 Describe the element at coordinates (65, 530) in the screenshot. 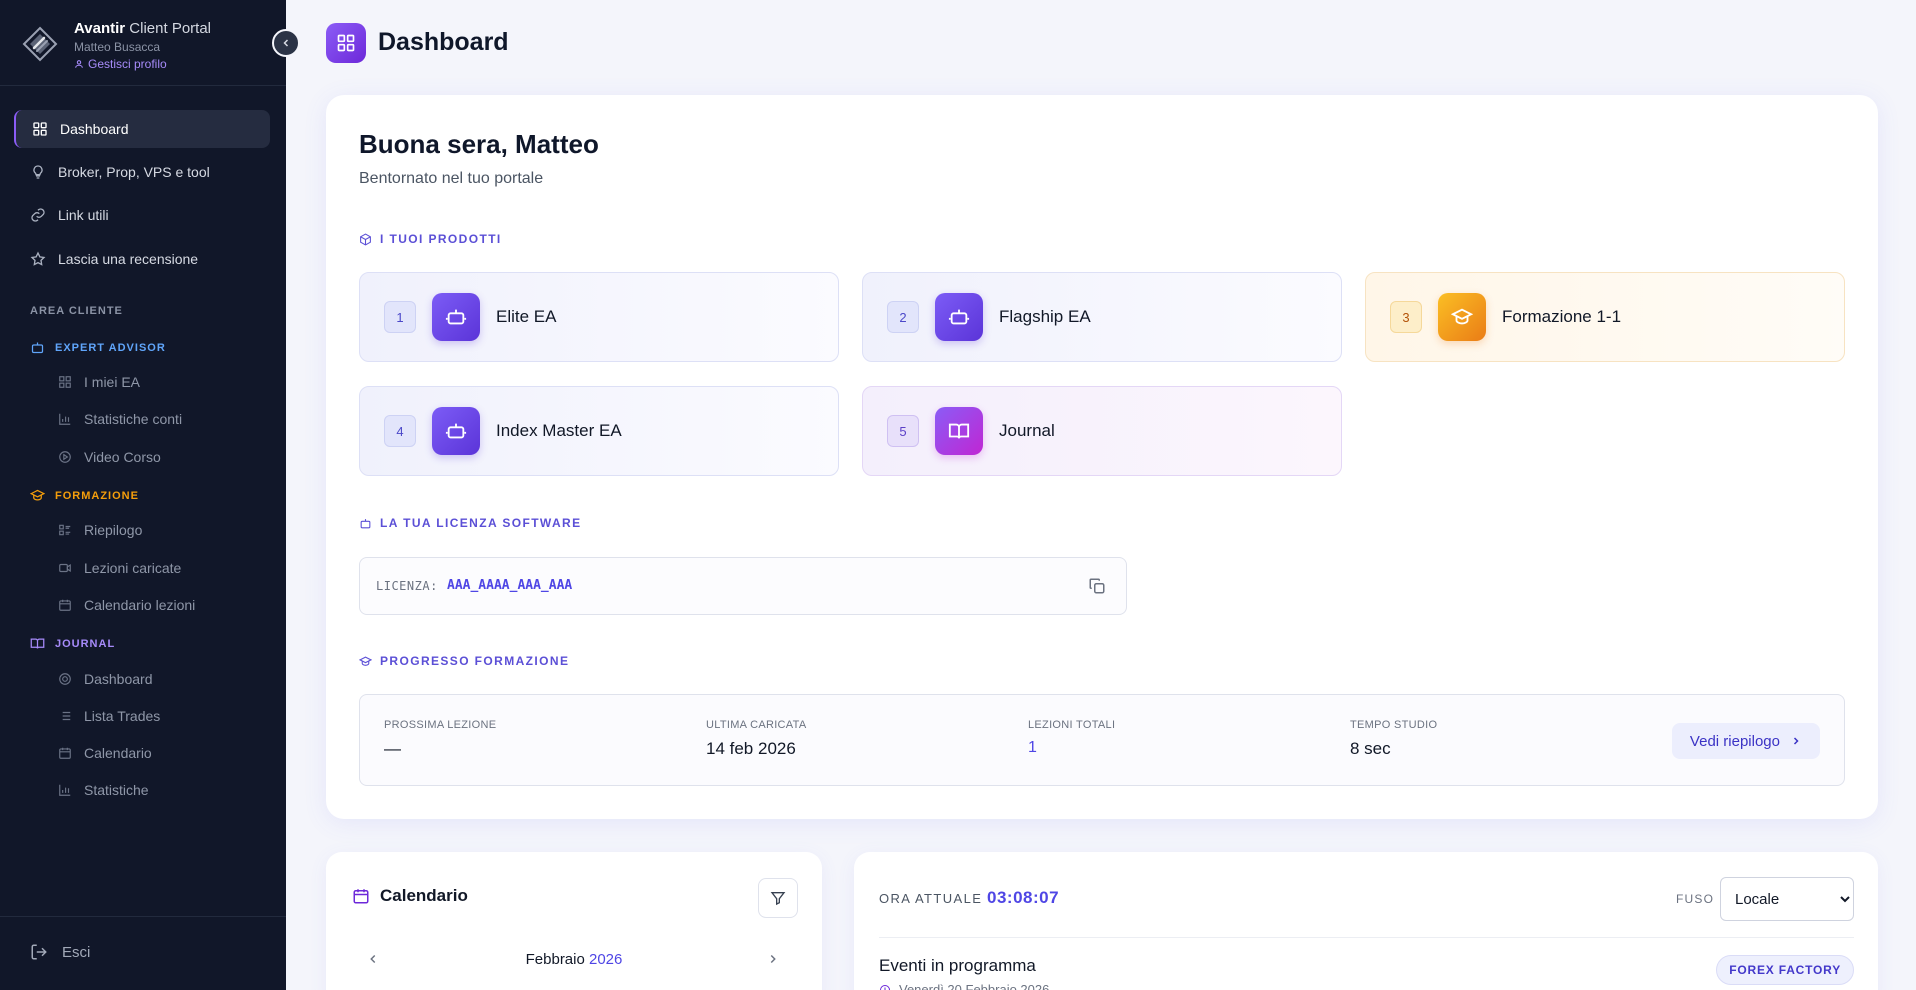

I see `list-grid-icon` at that location.